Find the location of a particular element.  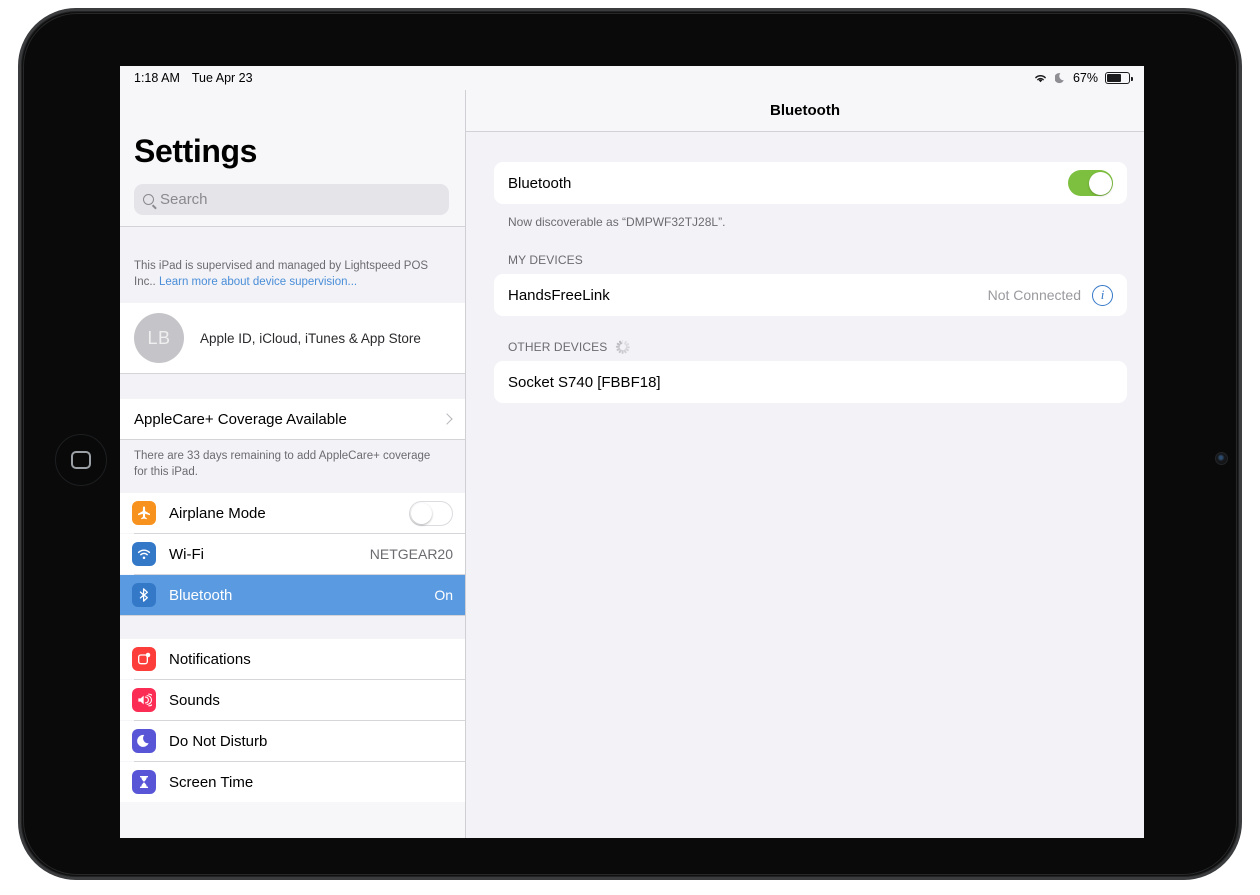

navbar-title: Bluetooth is located at coordinates (805, 110).